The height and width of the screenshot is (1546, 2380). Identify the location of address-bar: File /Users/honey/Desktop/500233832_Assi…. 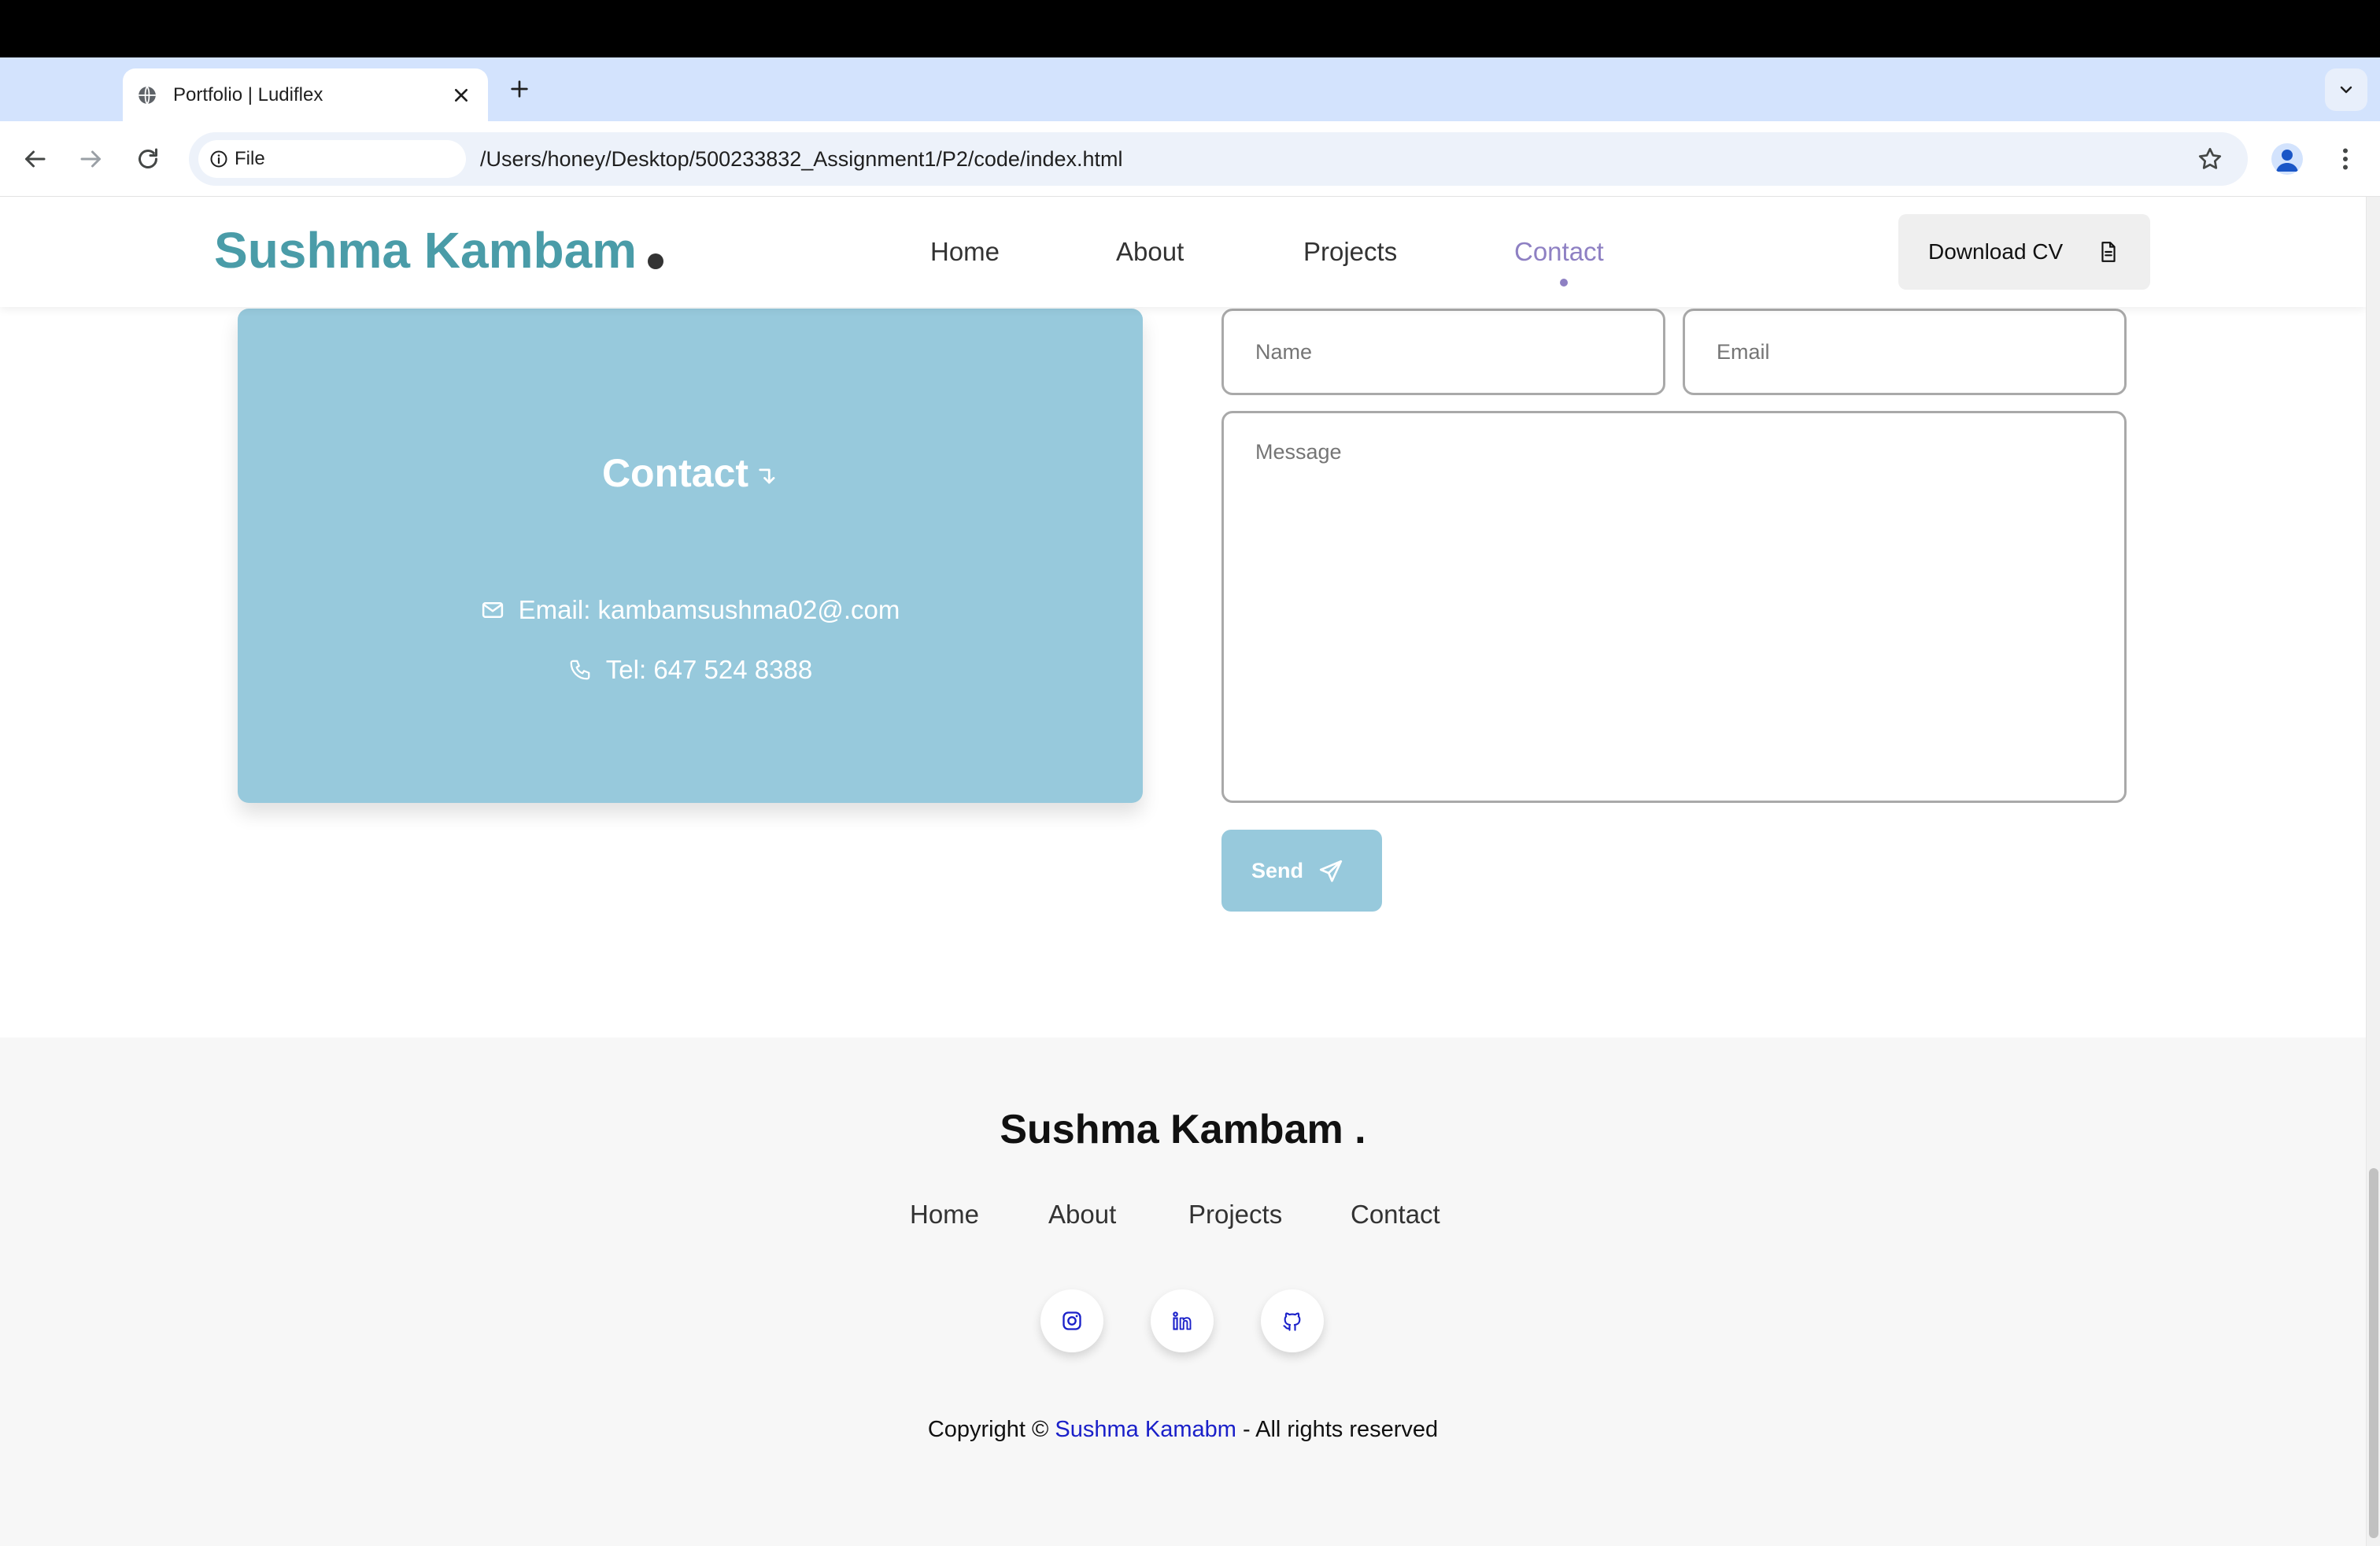
(1218, 159).